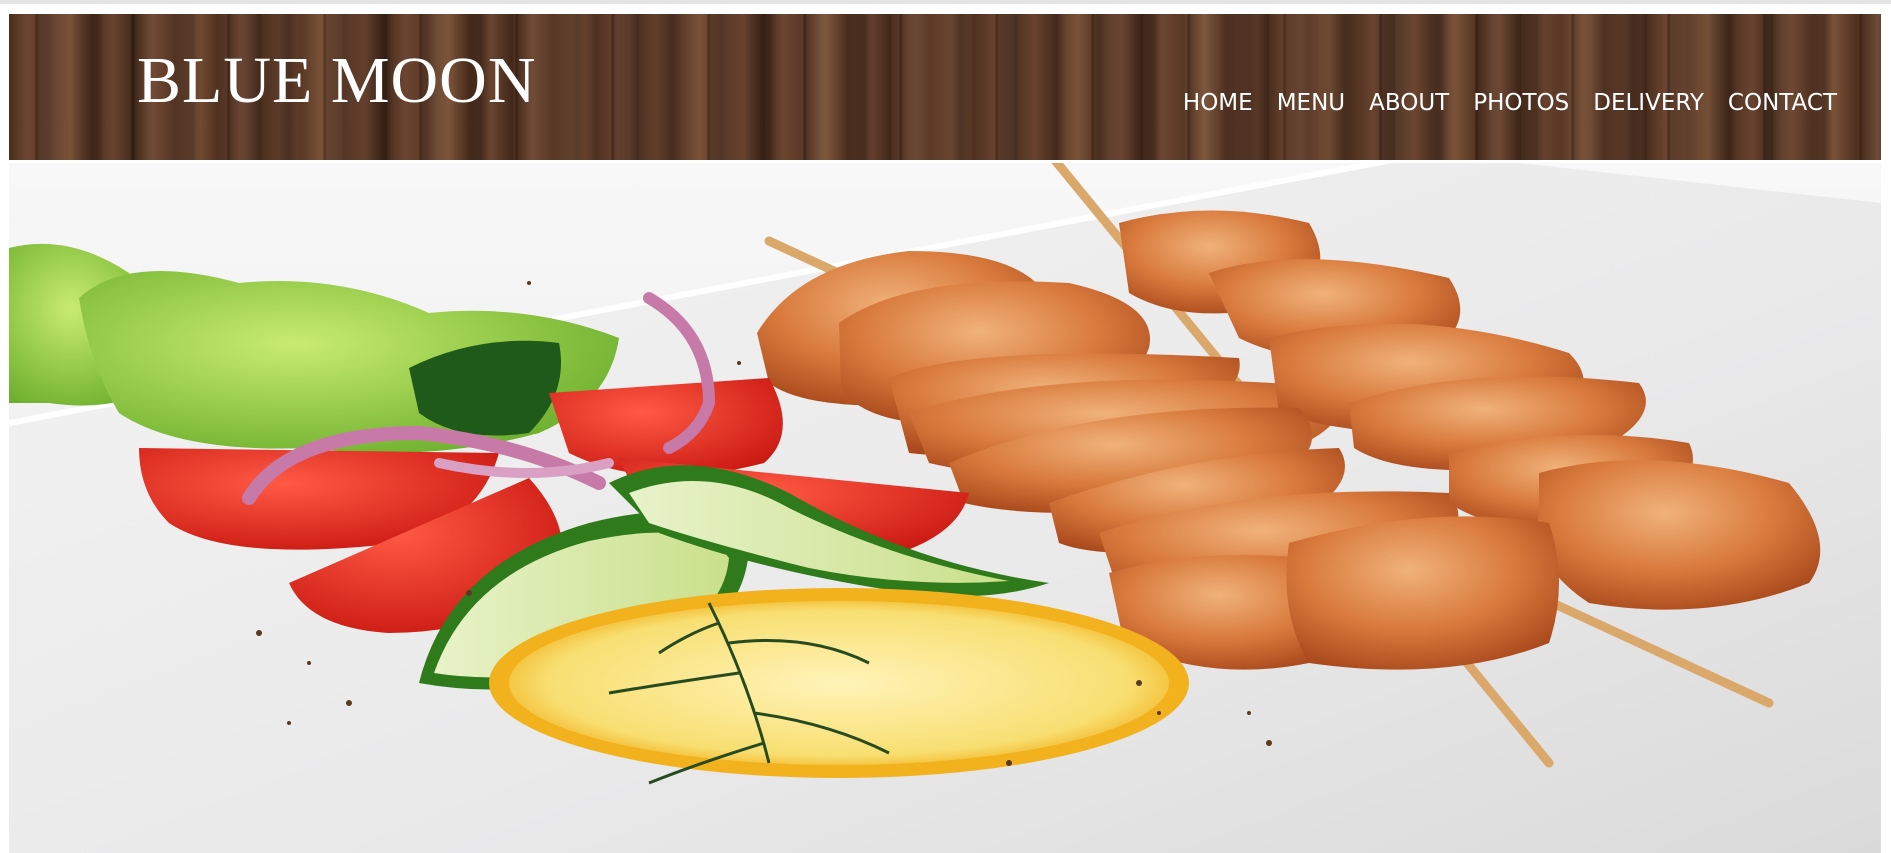  I want to click on main-nav: HOME MENU ABOUT PHOTOS DELIVERY CONTACT, so click(1510, 103).